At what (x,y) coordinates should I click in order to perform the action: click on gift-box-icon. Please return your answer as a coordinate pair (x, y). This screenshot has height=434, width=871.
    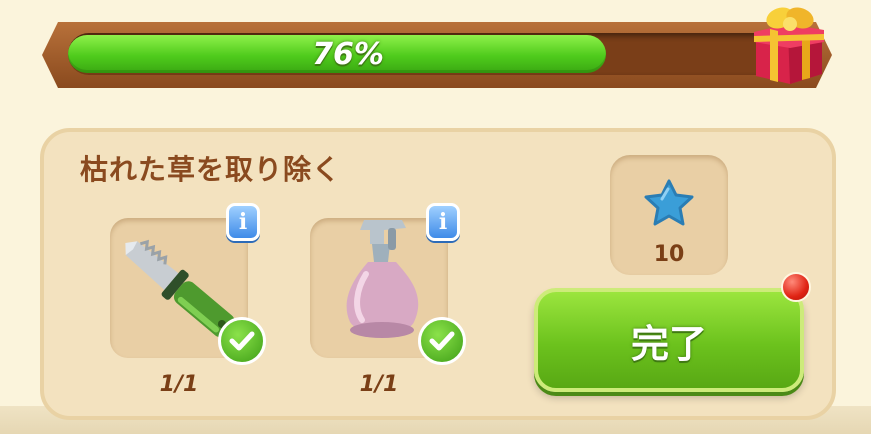
    Looking at the image, I should click on (788, 44).